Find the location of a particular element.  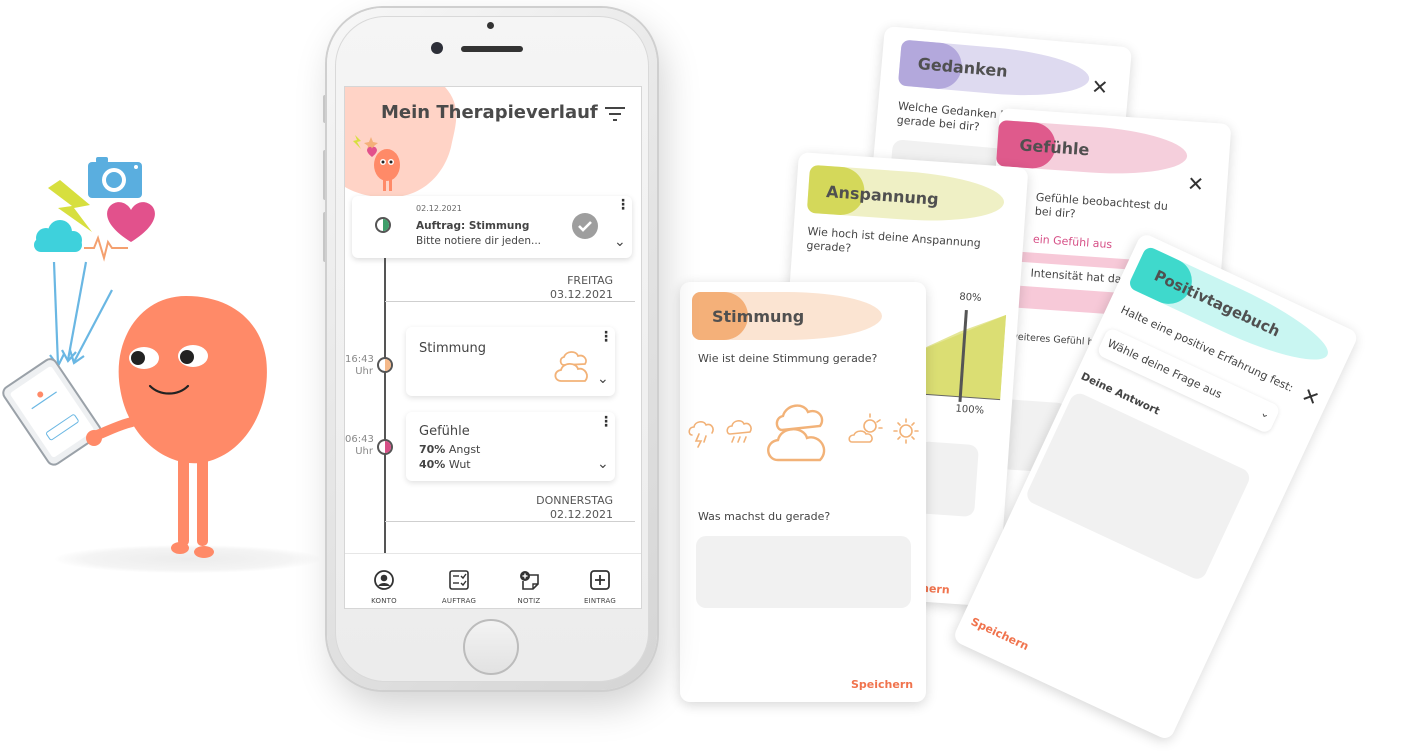

tension-level-label: 80% is located at coordinates (970, 298).